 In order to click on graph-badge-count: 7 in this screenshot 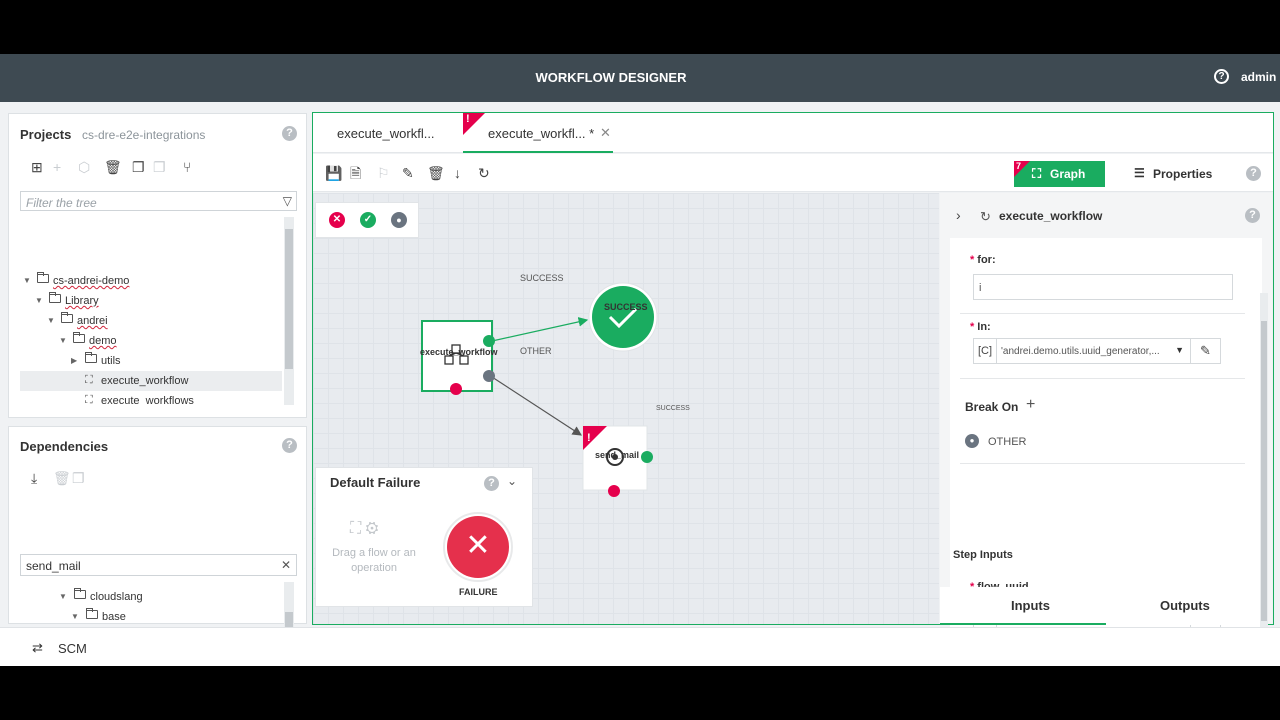, I will do `click(1019, 166)`.